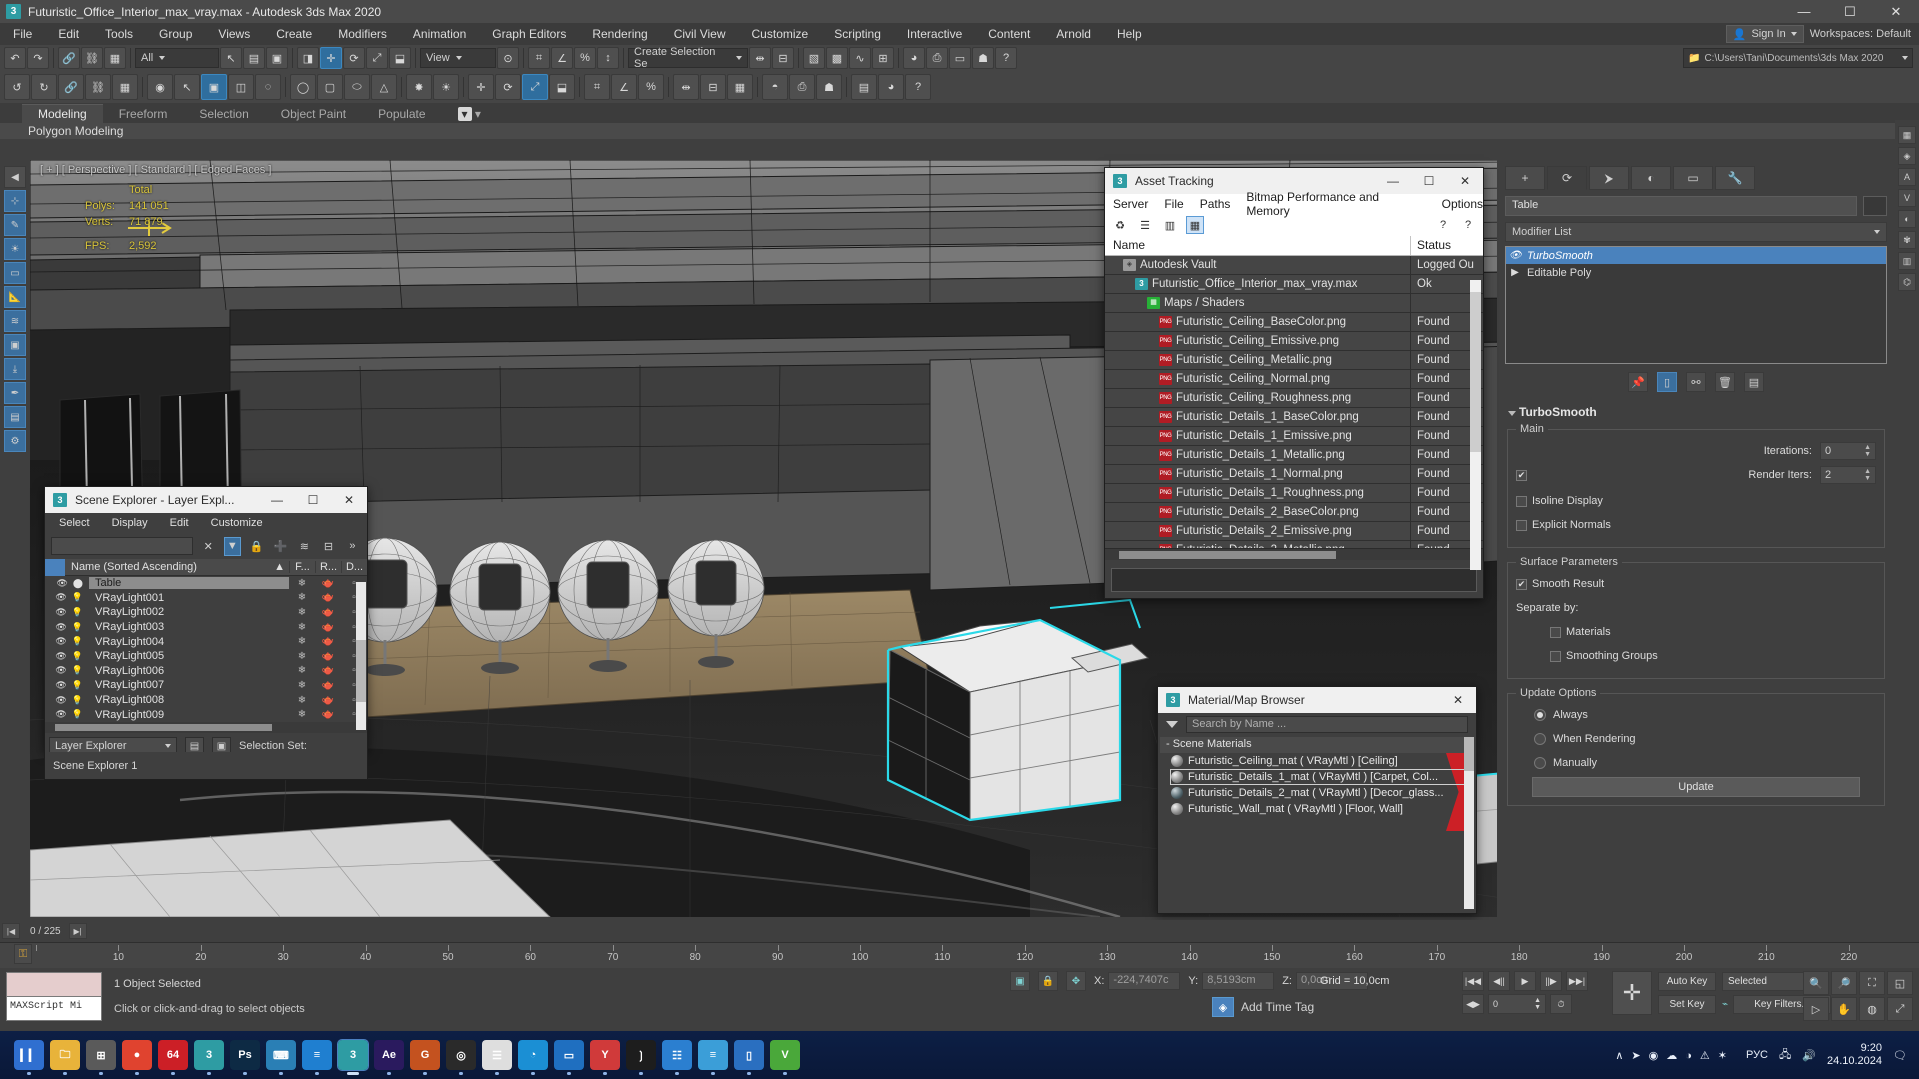  What do you see at coordinates (313, 500) in the screenshot?
I see `scene-explorer-maximize: ☐` at bounding box center [313, 500].